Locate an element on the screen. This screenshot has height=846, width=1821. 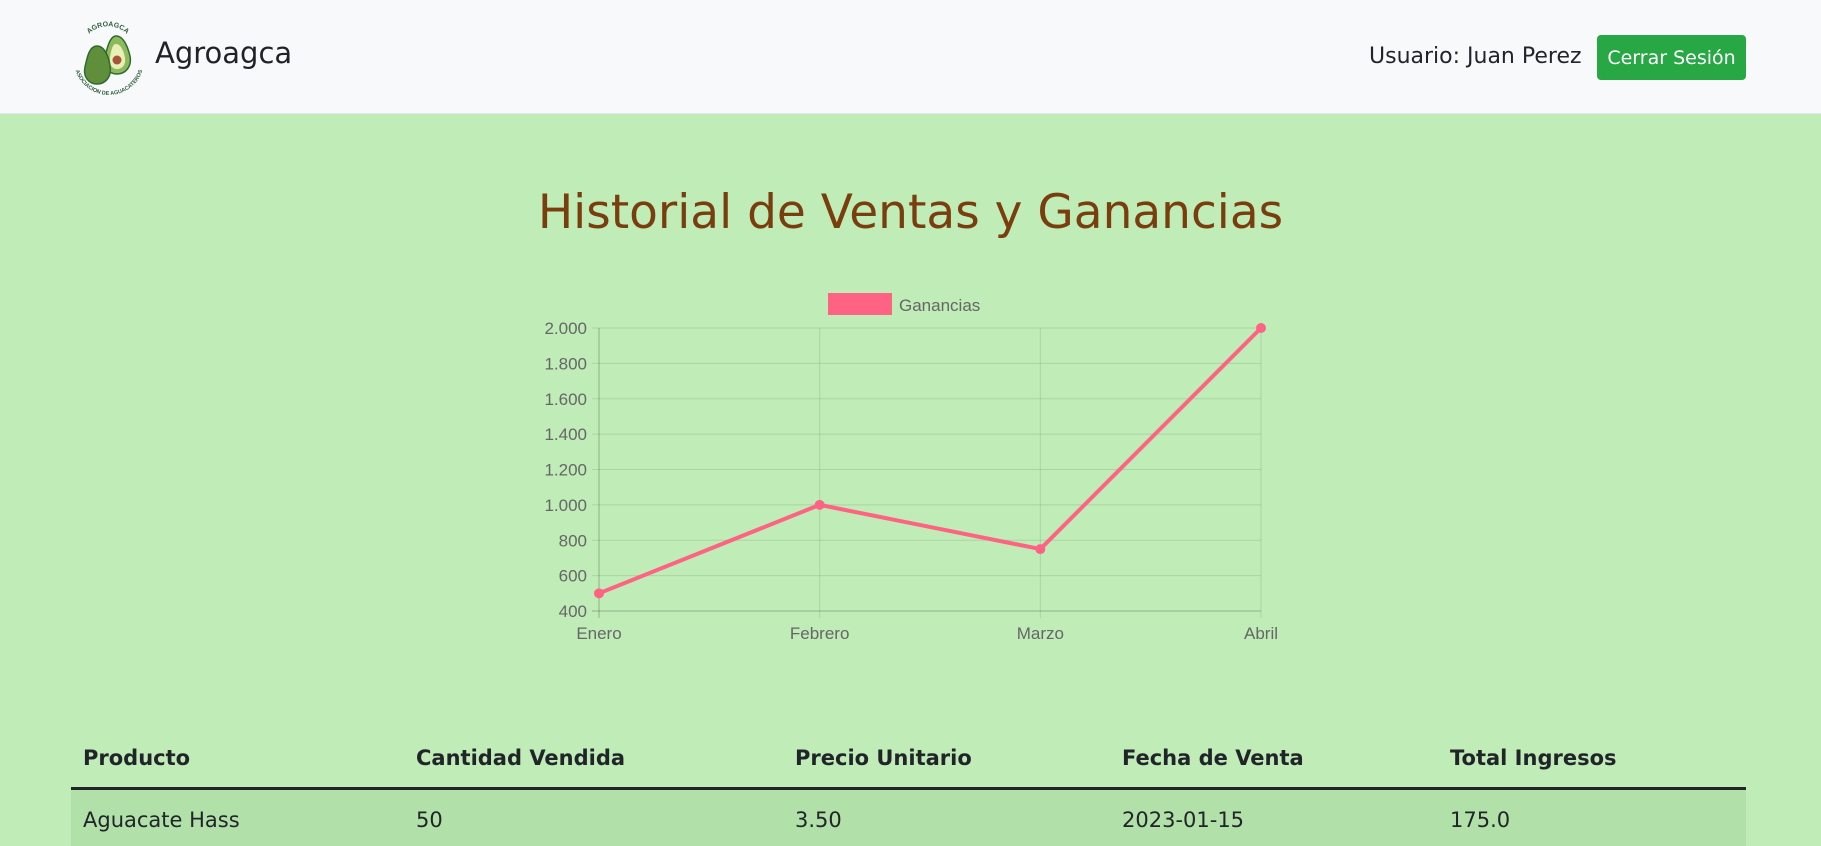
column-header: Cantidad Vendida is located at coordinates (593, 761).